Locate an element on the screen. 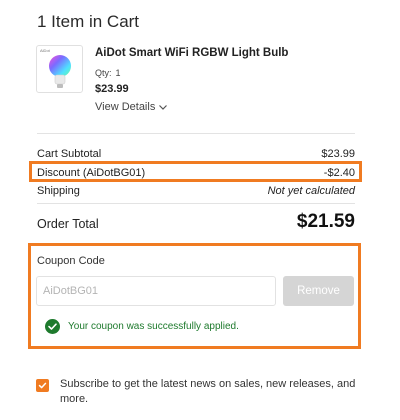 Image resolution: width=400 pixels, height=420 pixels. product-thumbnail: AiDot is located at coordinates (59, 69).